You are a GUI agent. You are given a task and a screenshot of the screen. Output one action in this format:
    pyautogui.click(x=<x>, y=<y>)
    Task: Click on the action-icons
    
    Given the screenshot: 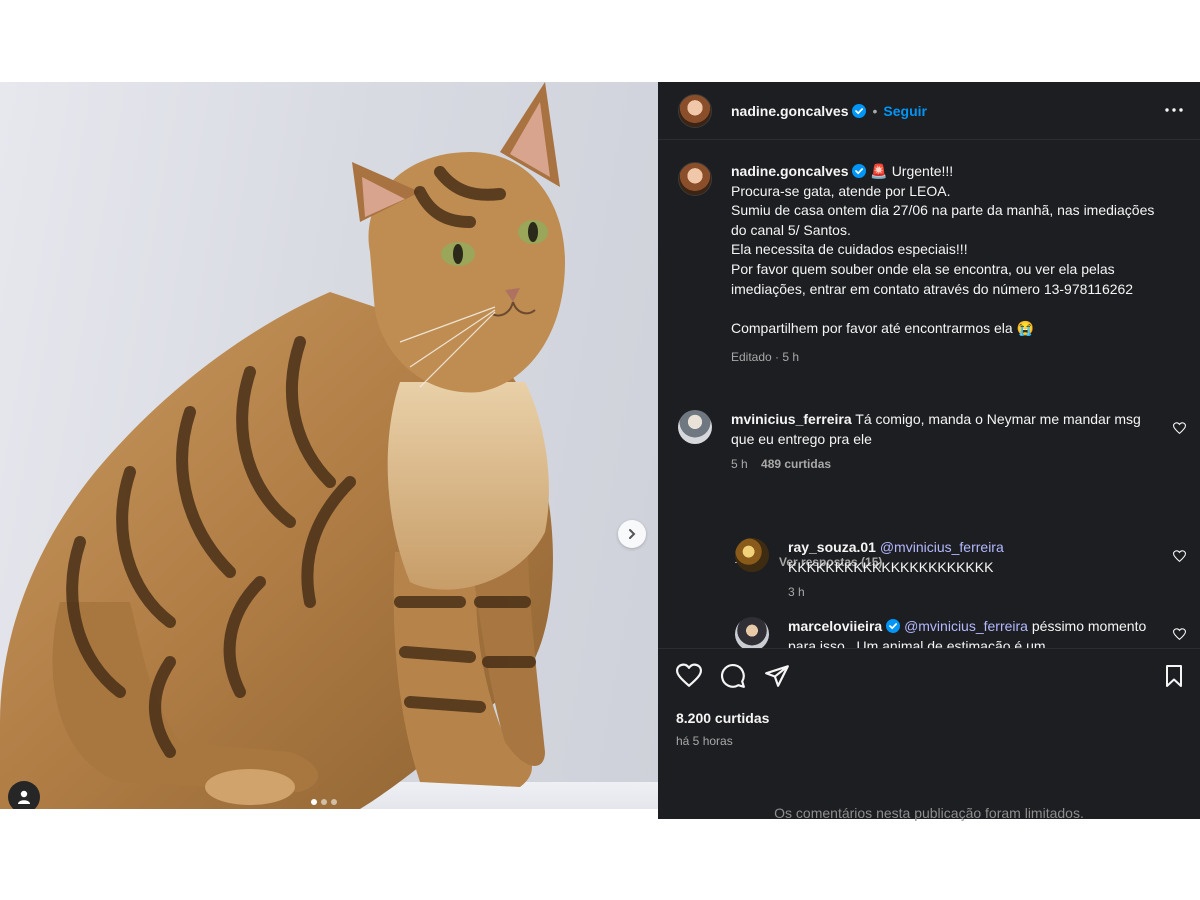 What is the action you would take?
    pyautogui.click(x=733, y=676)
    